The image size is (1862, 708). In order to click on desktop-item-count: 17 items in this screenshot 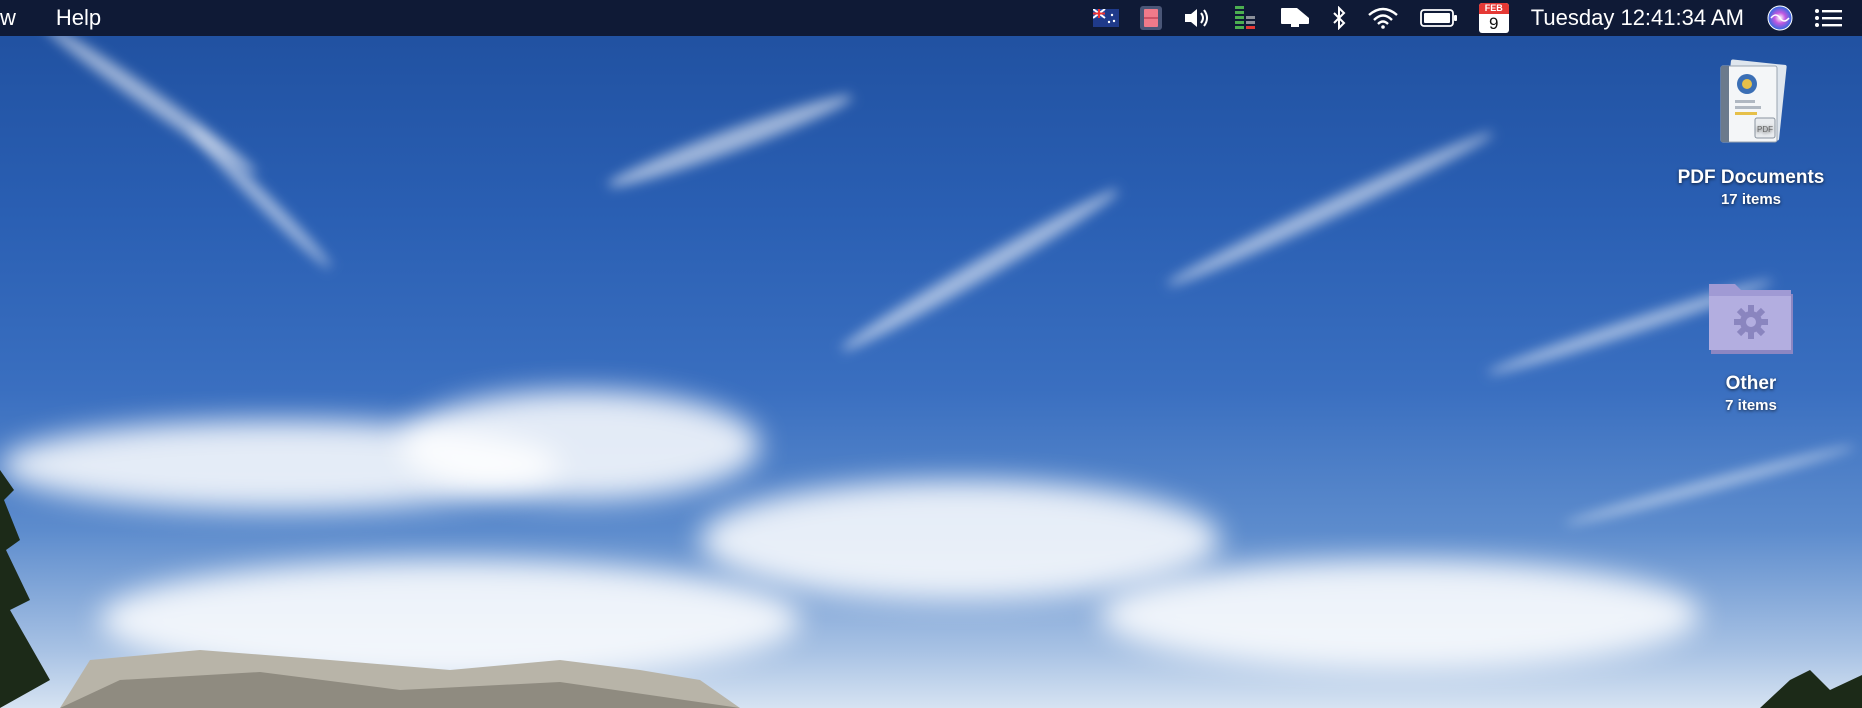, I will do `click(1751, 199)`.